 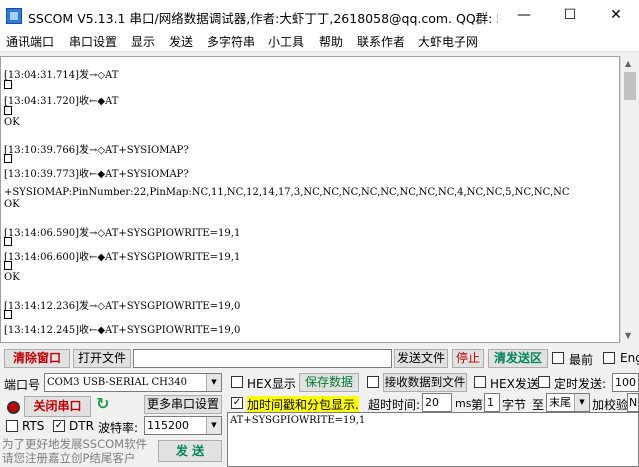 What do you see at coordinates (558, 358) in the screenshot?
I see `most-front-checkbox` at bounding box center [558, 358].